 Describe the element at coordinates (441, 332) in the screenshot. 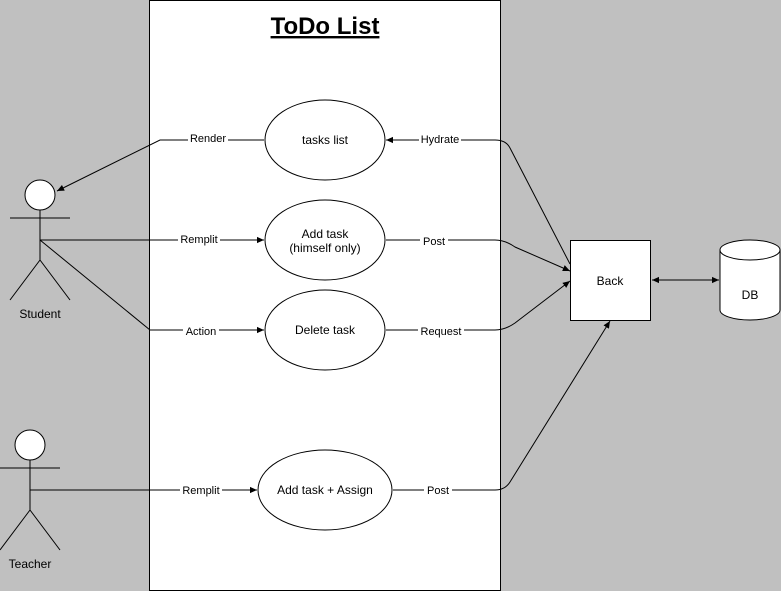

I see `edge-label-request-delete: Request` at that location.